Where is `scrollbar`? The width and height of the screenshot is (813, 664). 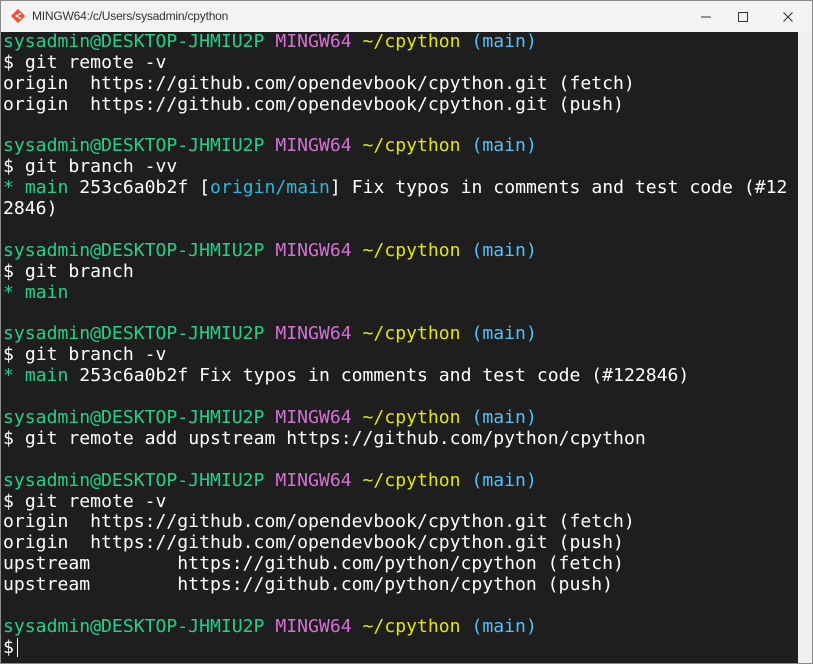 scrollbar is located at coordinates (805, 347).